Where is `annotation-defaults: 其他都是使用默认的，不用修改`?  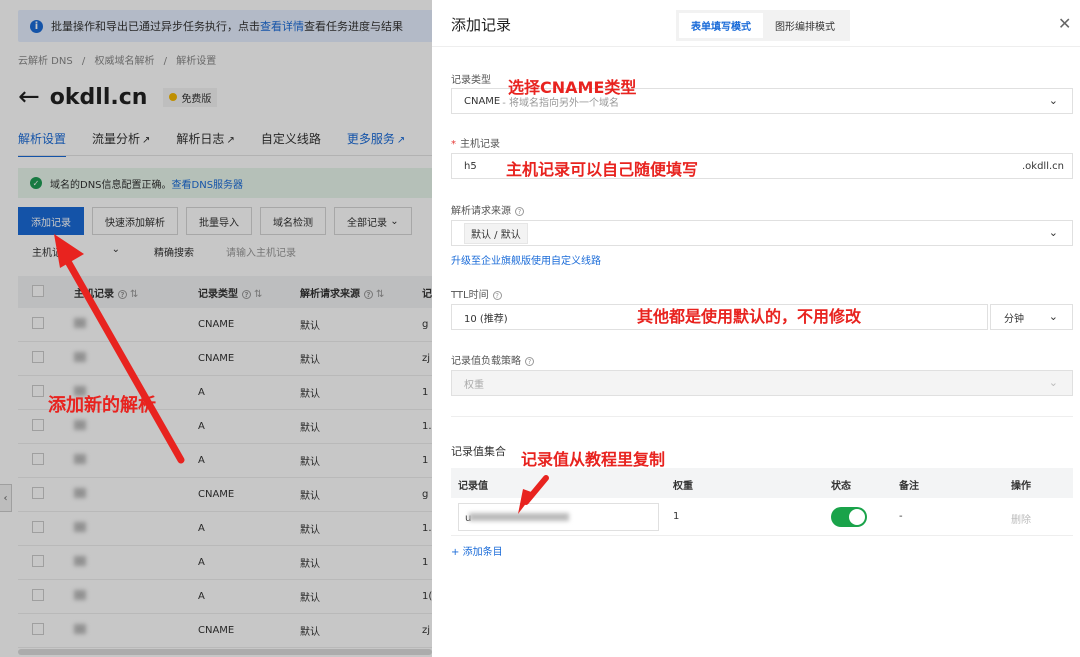 annotation-defaults: 其他都是使用默认的，不用修改 is located at coordinates (749, 316).